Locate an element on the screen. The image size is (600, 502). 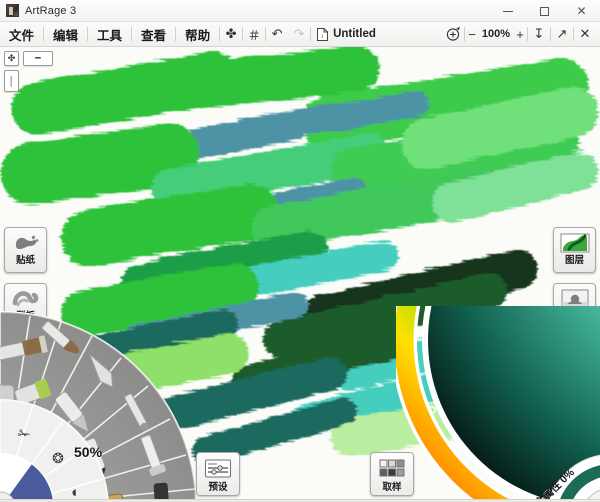
sidebar-item-stickers: 贴纸 is located at coordinates (25, 250).